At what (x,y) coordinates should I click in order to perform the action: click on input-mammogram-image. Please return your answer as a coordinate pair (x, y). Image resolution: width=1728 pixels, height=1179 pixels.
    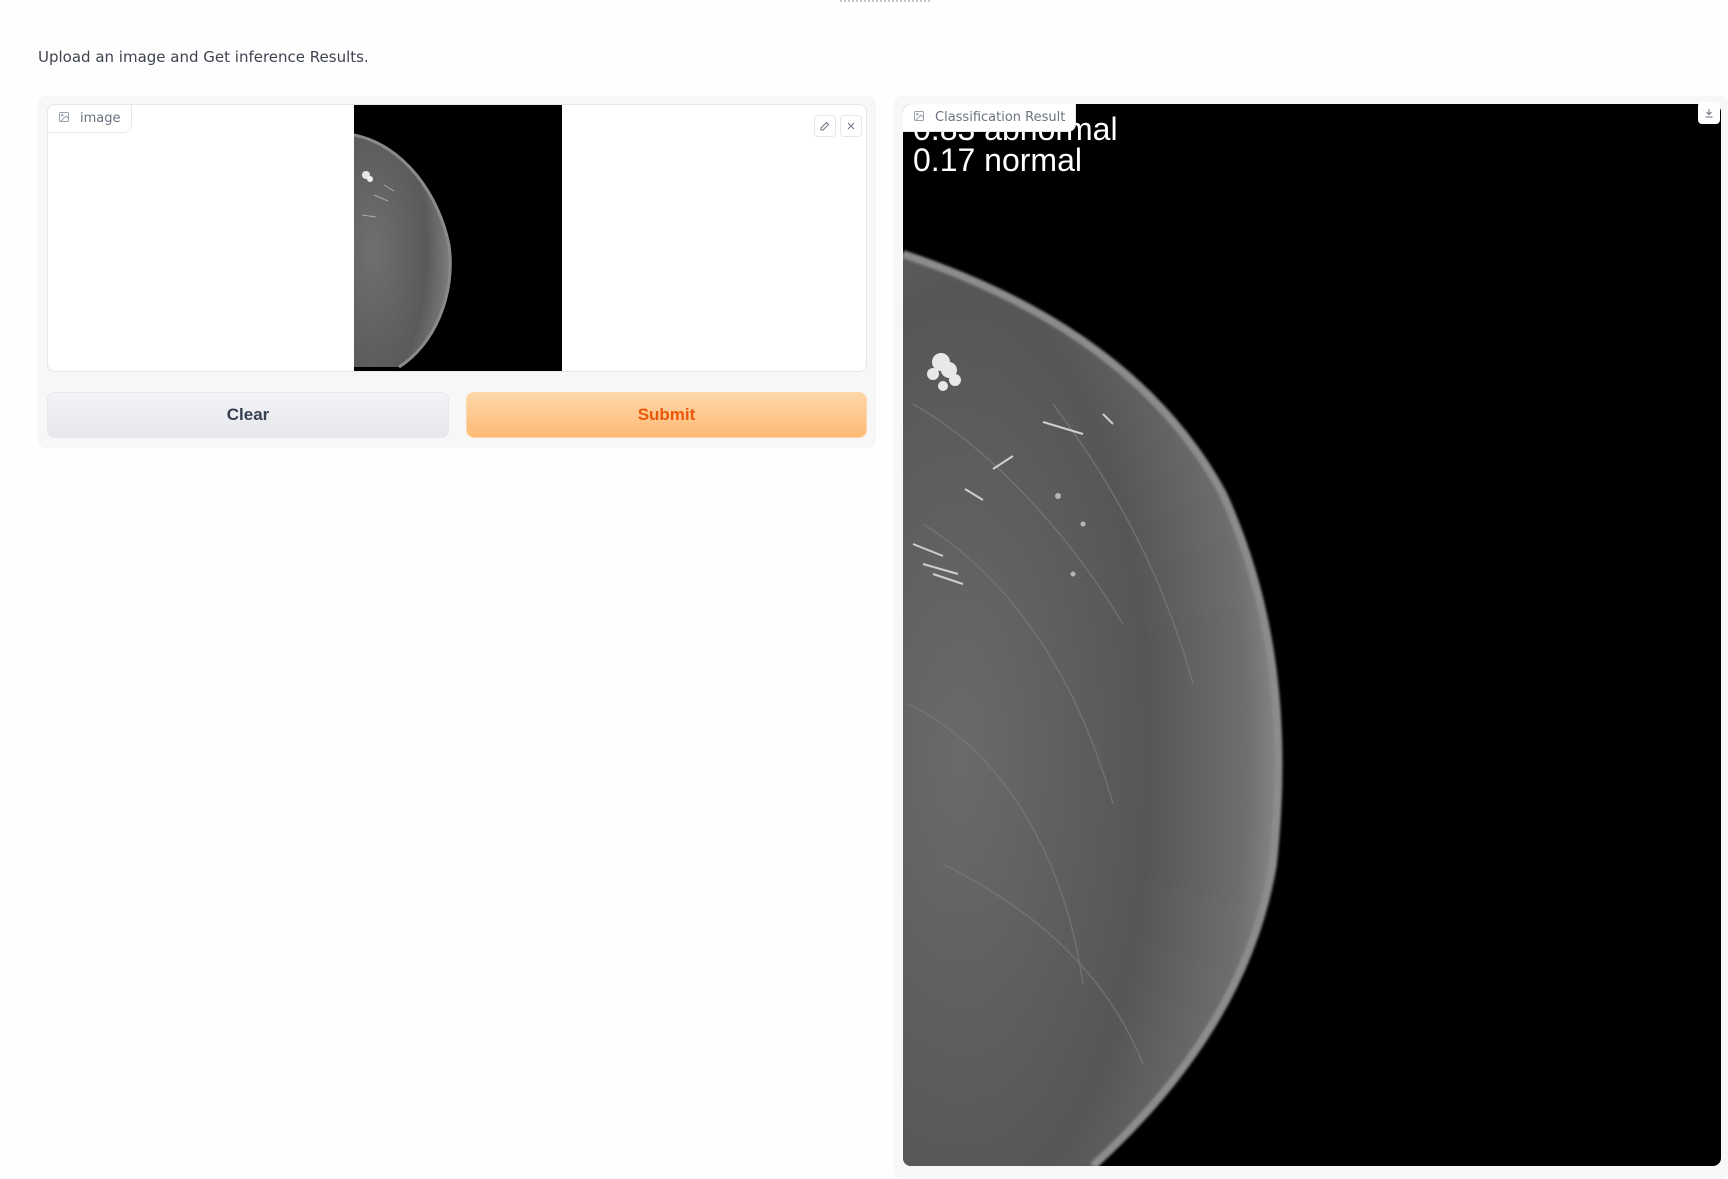
    Looking at the image, I should click on (457, 238).